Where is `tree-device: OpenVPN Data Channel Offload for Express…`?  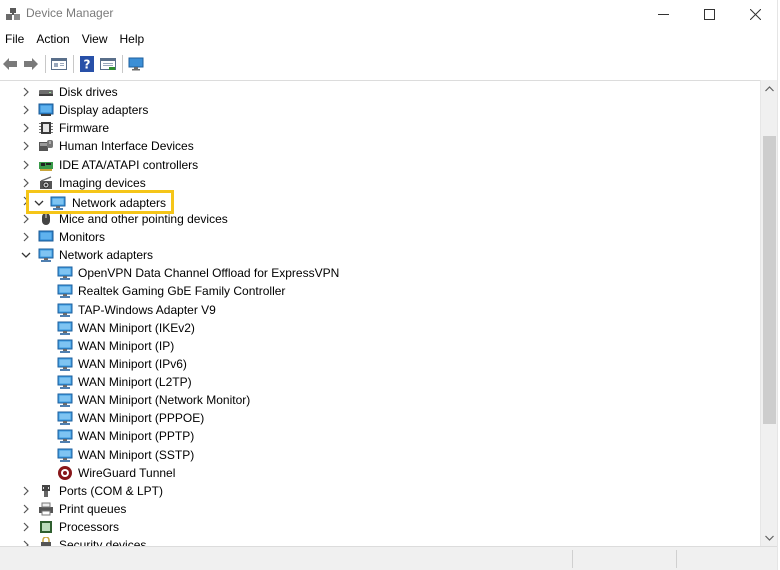
tree-device: OpenVPN Data Channel Offload for Express… is located at coordinates (380, 273).